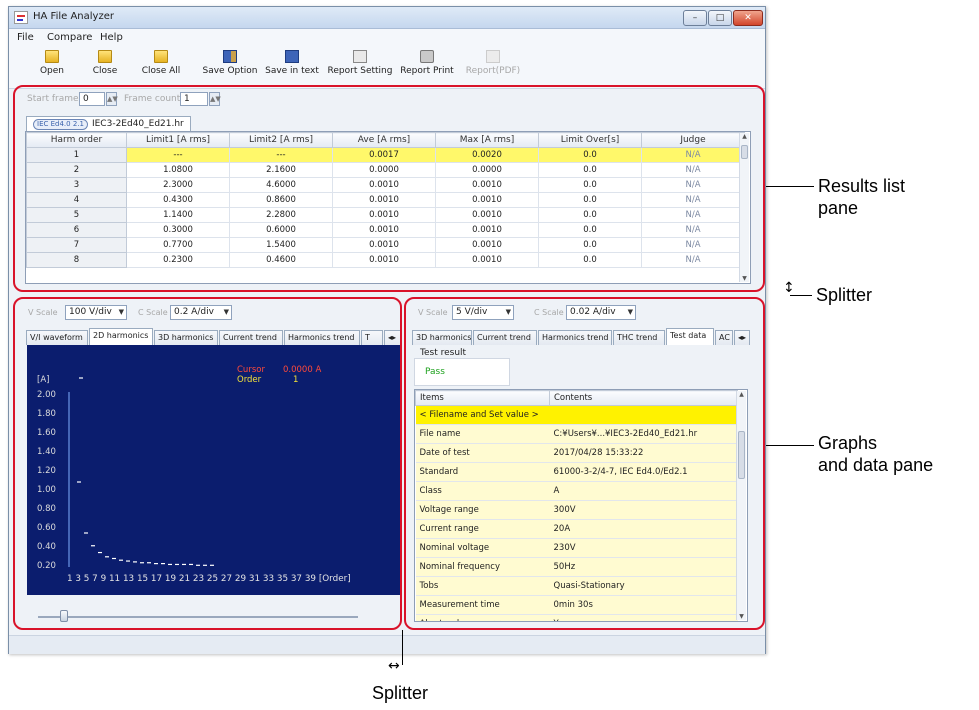  I want to click on splitter-horizontal-icon: ↕, so click(789, 288).